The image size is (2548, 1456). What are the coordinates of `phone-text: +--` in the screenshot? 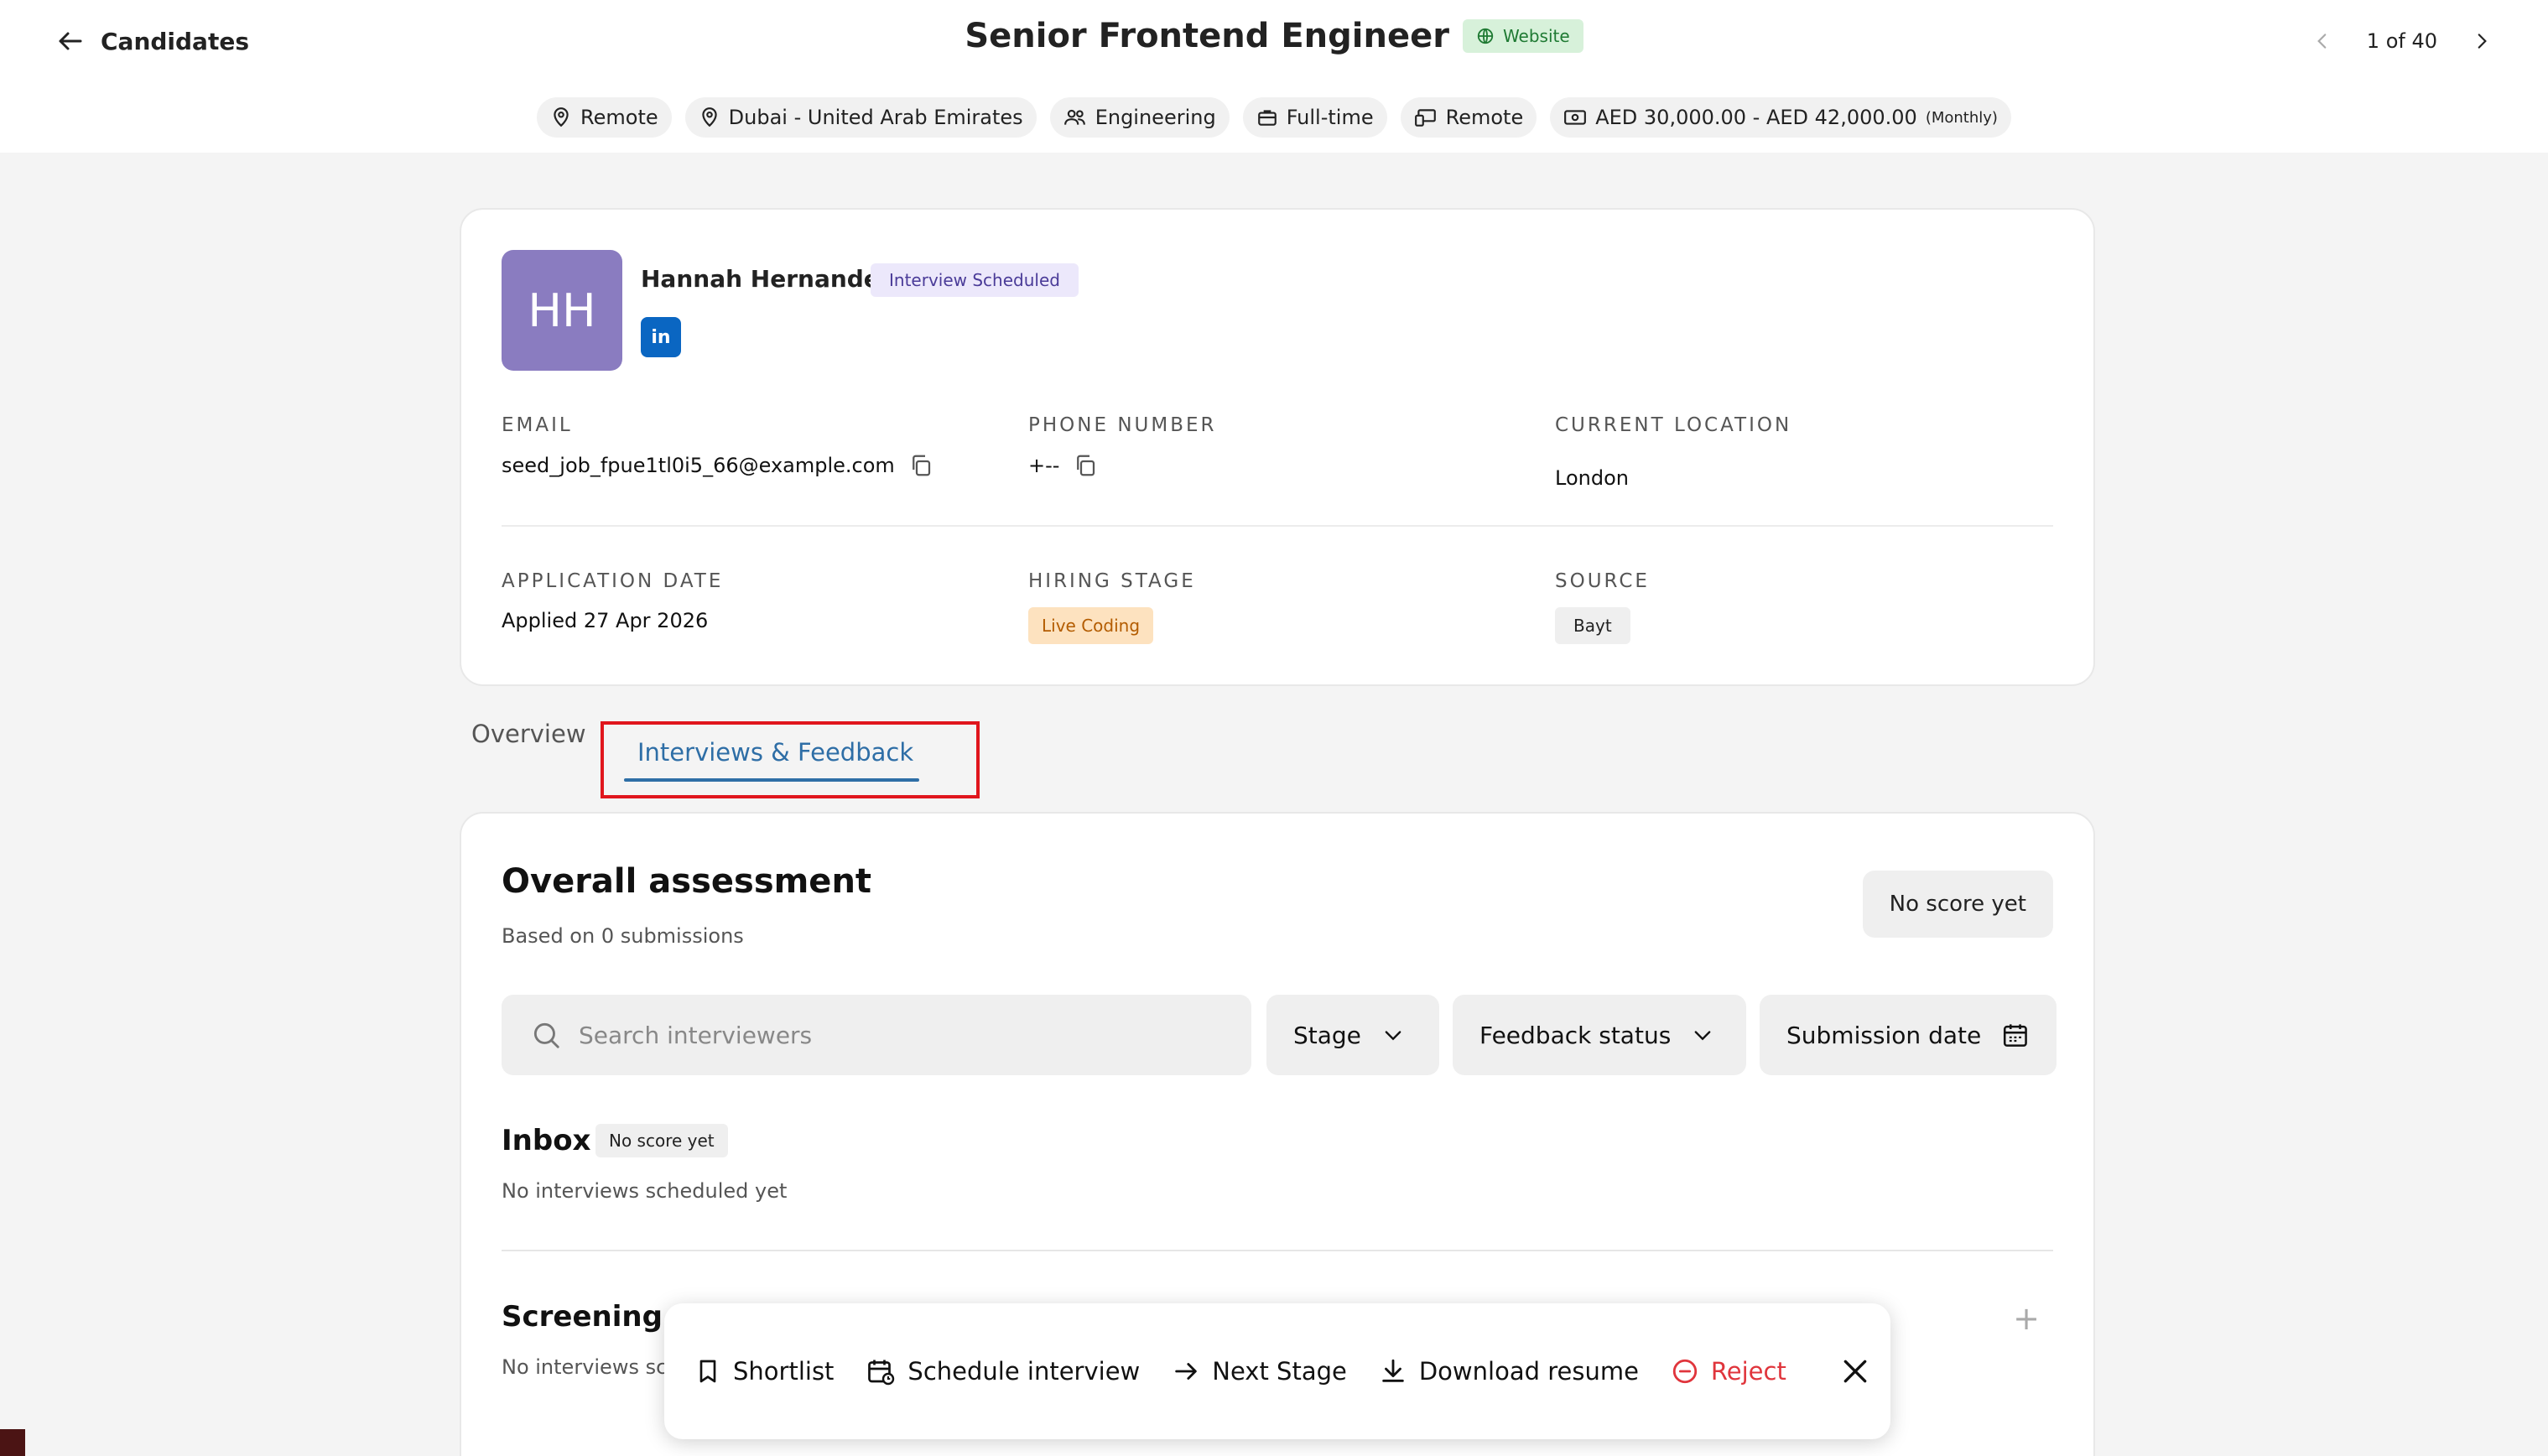 It's located at (1044, 465).